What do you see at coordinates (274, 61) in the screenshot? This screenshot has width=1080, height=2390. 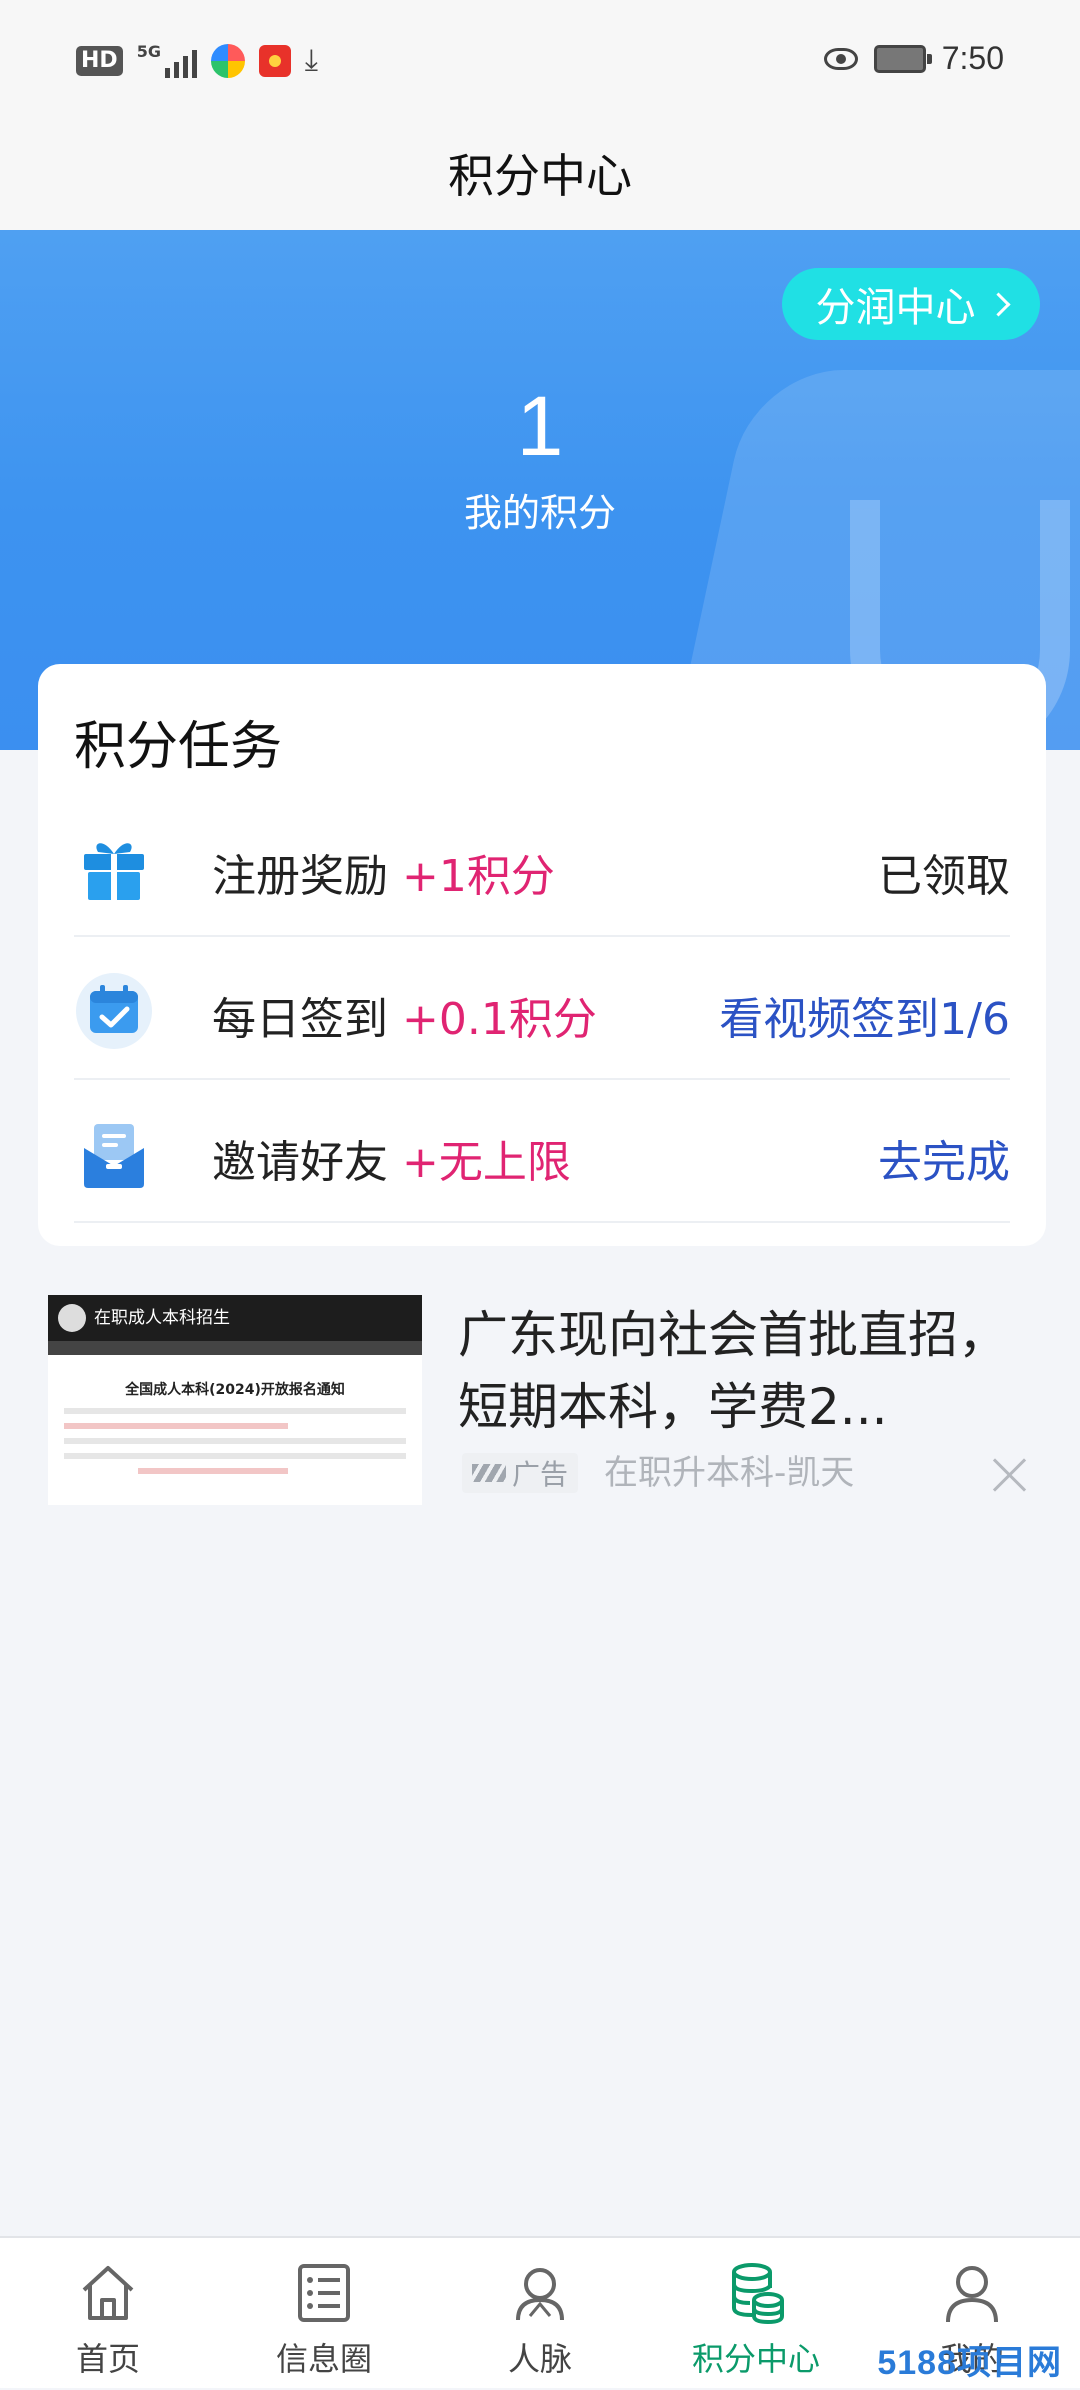 I see `red-packet-icon` at bounding box center [274, 61].